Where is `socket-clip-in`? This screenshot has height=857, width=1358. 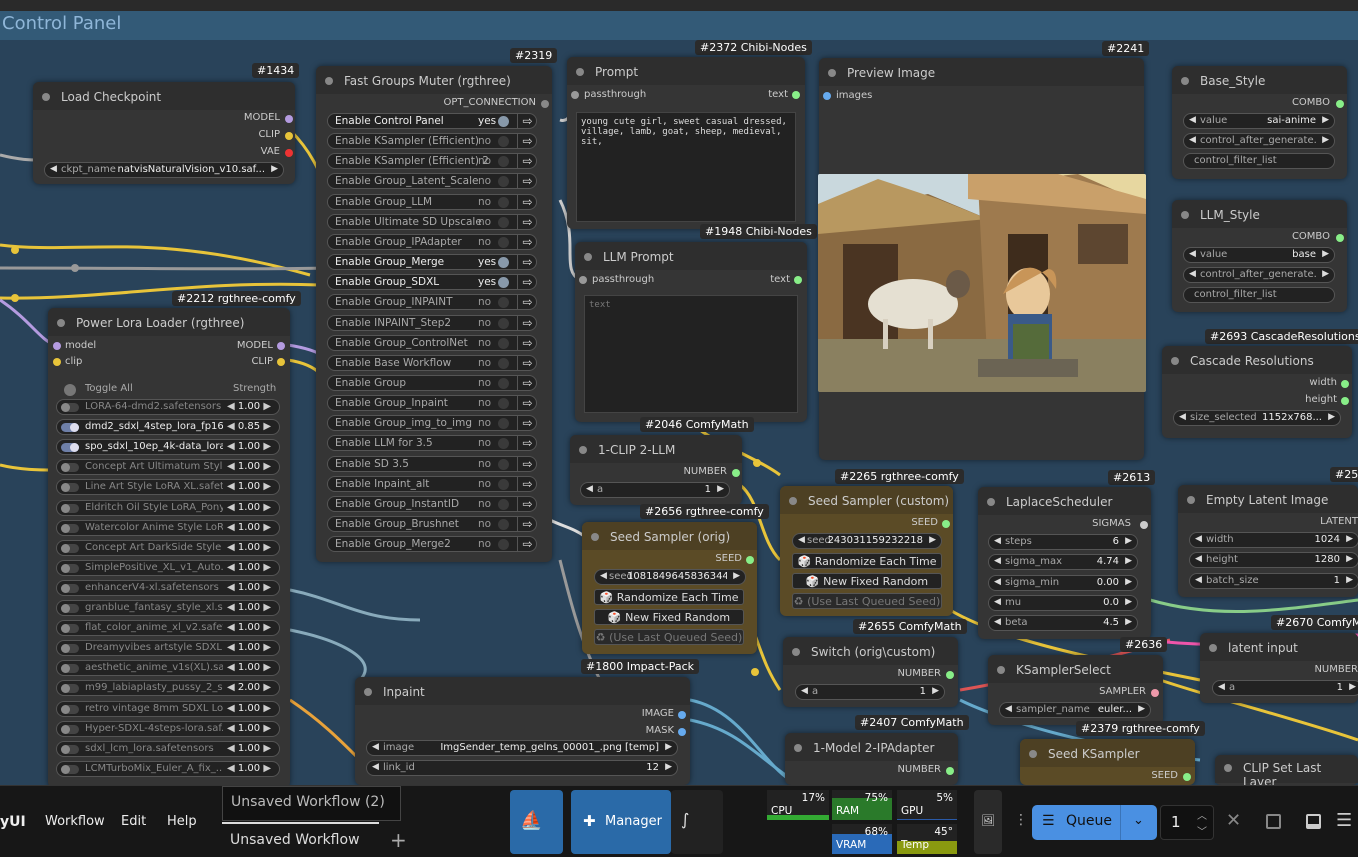 socket-clip-in is located at coordinates (57, 362).